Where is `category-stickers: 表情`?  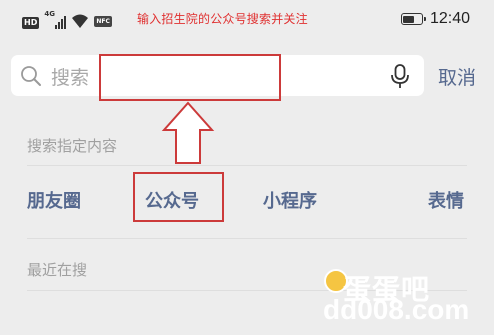 category-stickers: 表情 is located at coordinates (446, 200).